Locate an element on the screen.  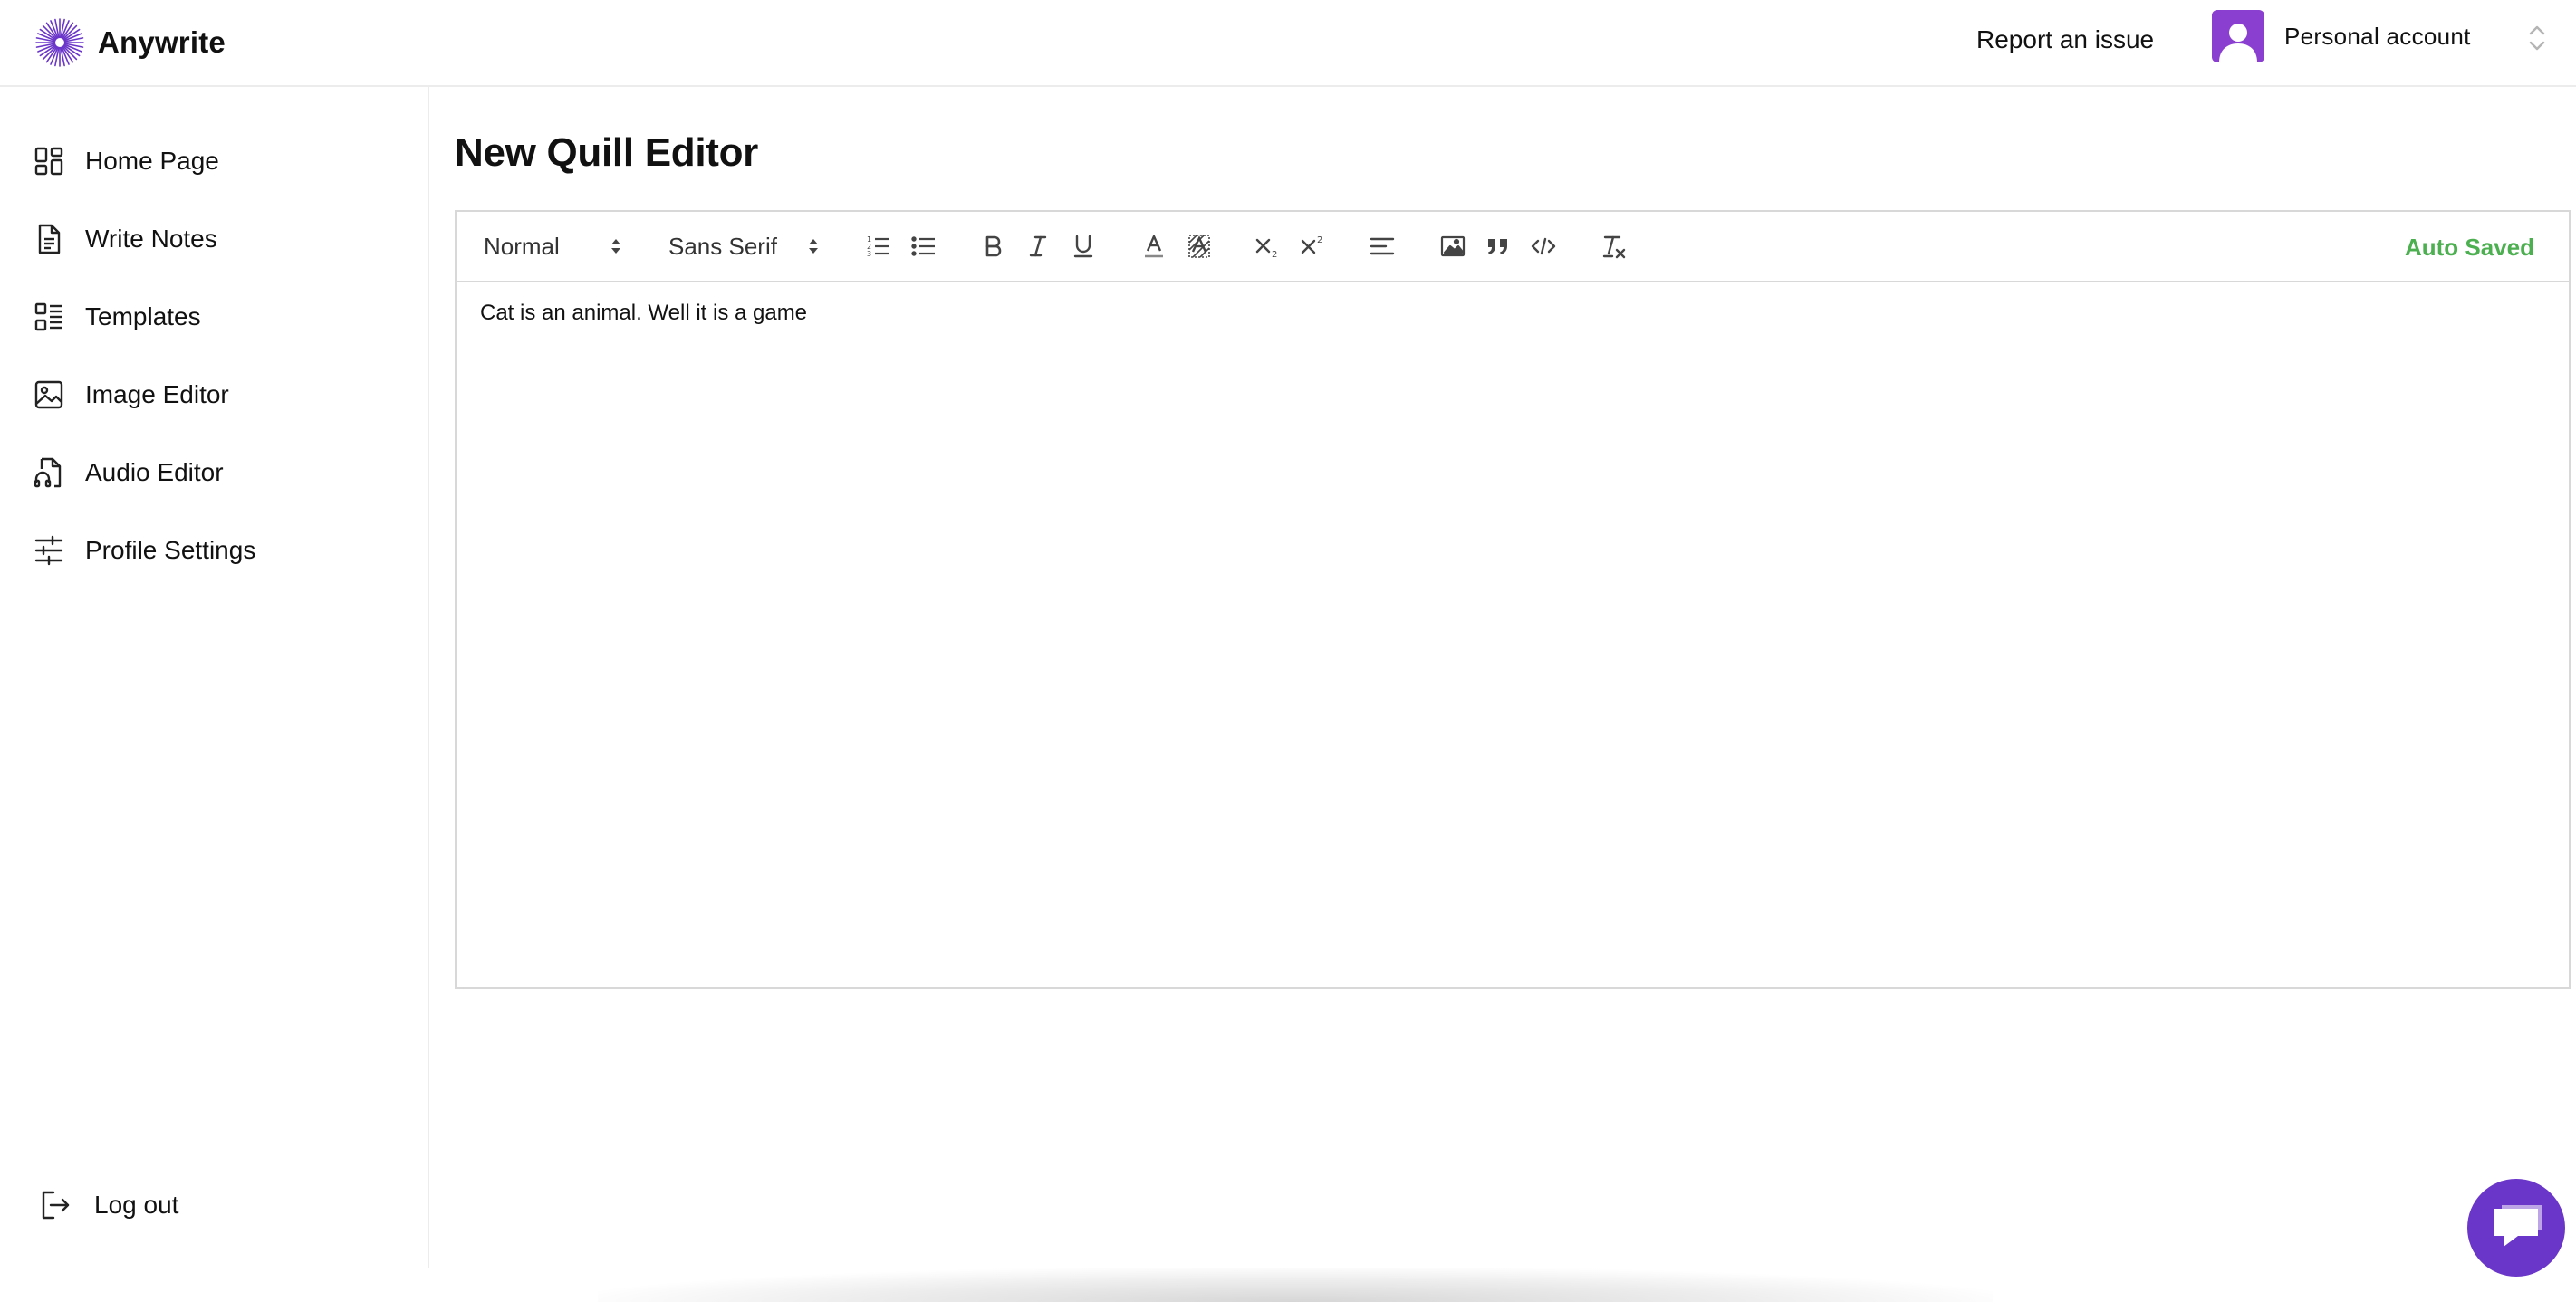
highlight-icon is located at coordinates (1199, 247).